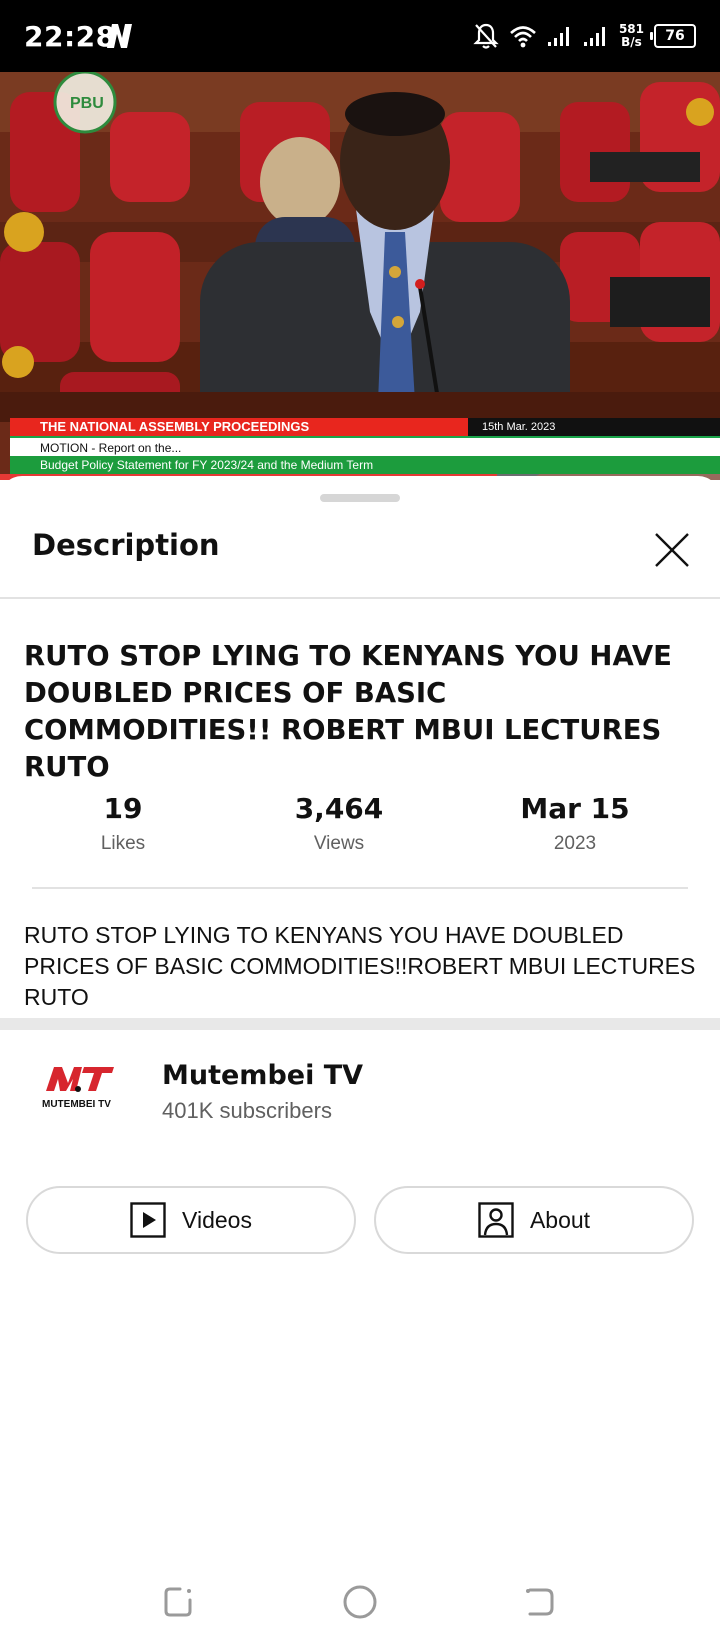 This screenshot has width=720, height=1640. I want to click on network-speed-unit: B/s, so click(631, 42).